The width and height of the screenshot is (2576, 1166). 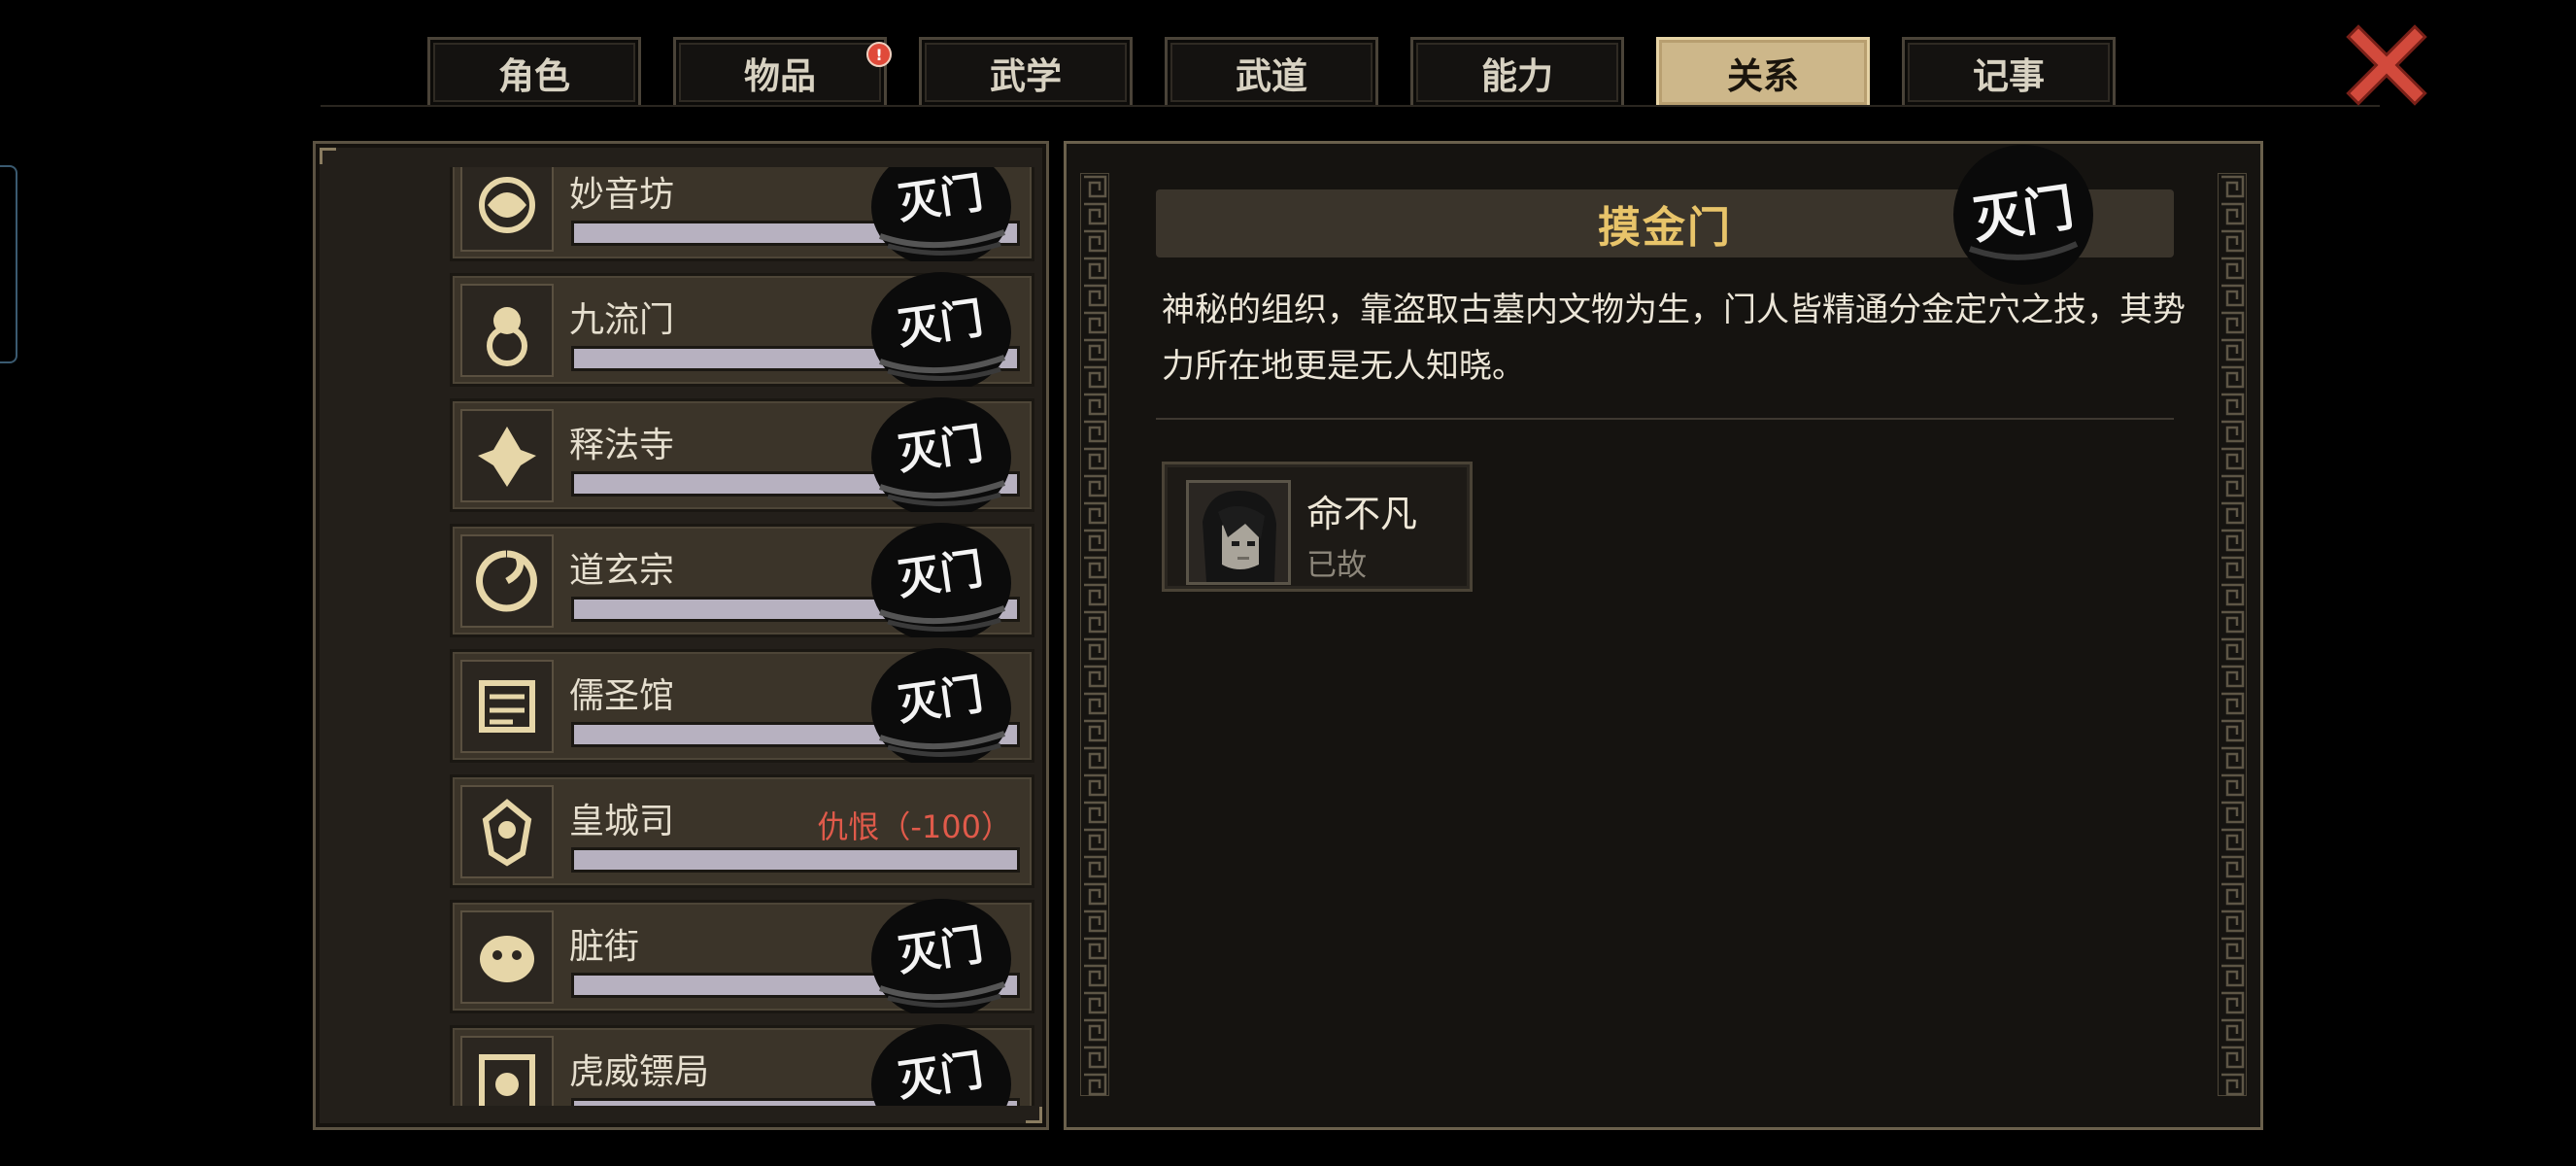 I want to click on faction-row: 儒圣馆 灭门, so click(x=742, y=708).